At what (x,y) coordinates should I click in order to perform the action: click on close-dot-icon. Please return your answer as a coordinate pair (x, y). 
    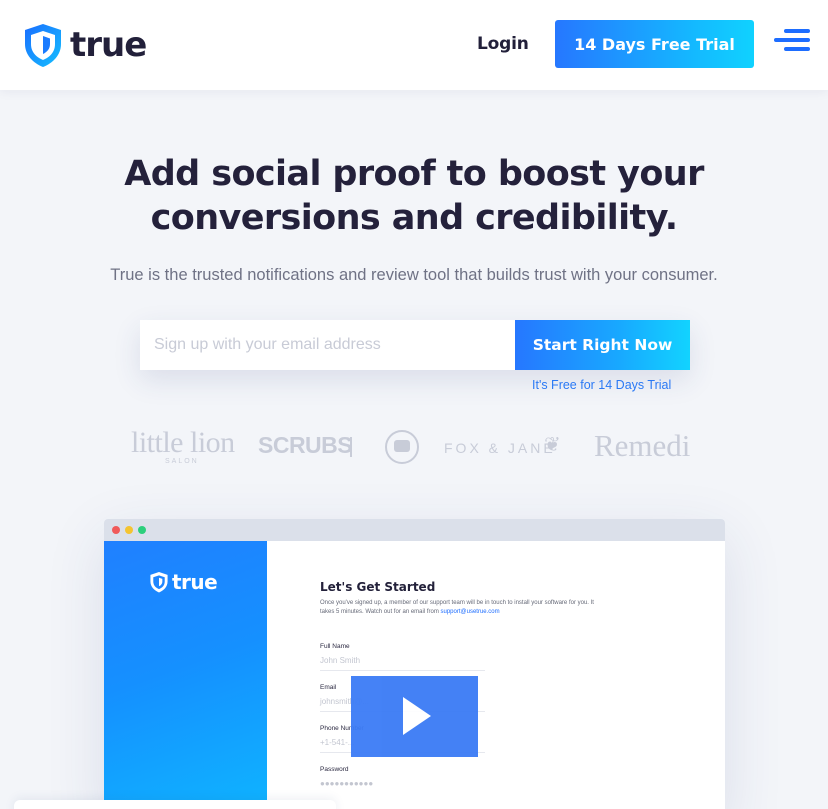
    Looking at the image, I should click on (116, 530).